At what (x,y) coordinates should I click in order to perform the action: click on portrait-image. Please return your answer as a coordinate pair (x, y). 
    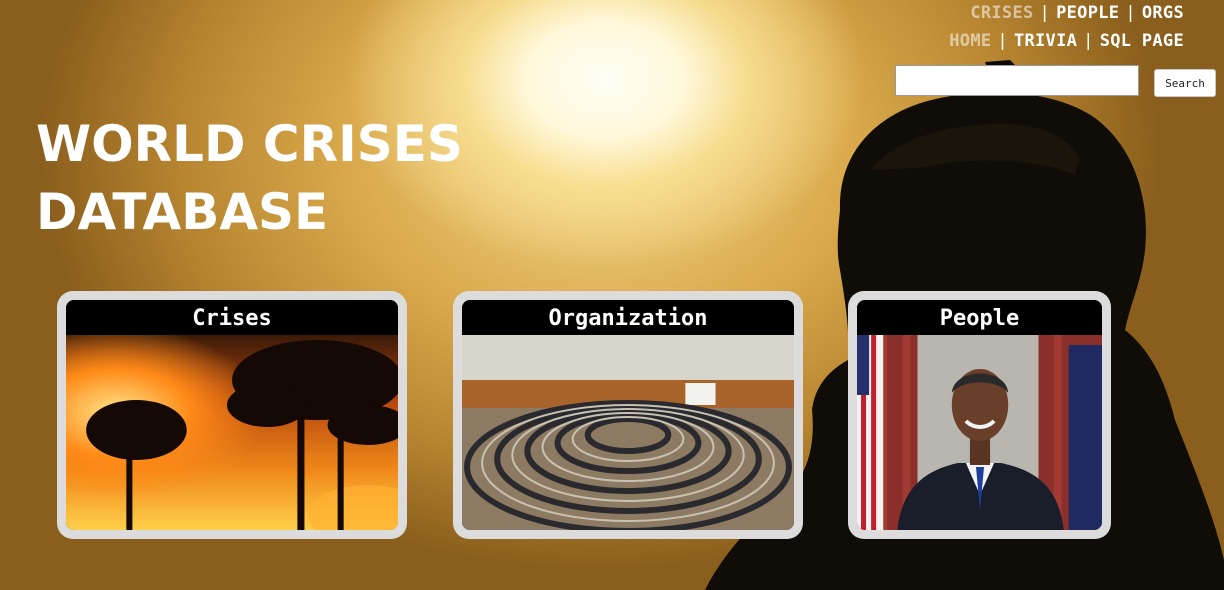
    Looking at the image, I should click on (979, 432).